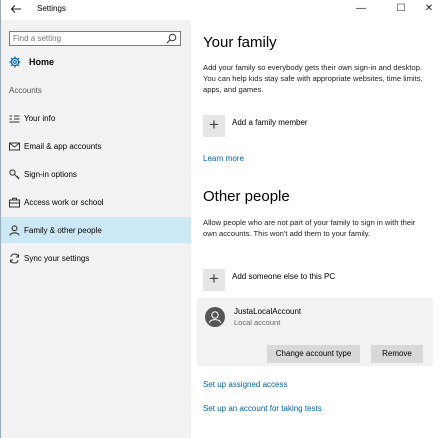 Image resolution: width=440 pixels, height=438 pixels. I want to click on taking-tests-link: Set up an account for taking tests, so click(262, 408).